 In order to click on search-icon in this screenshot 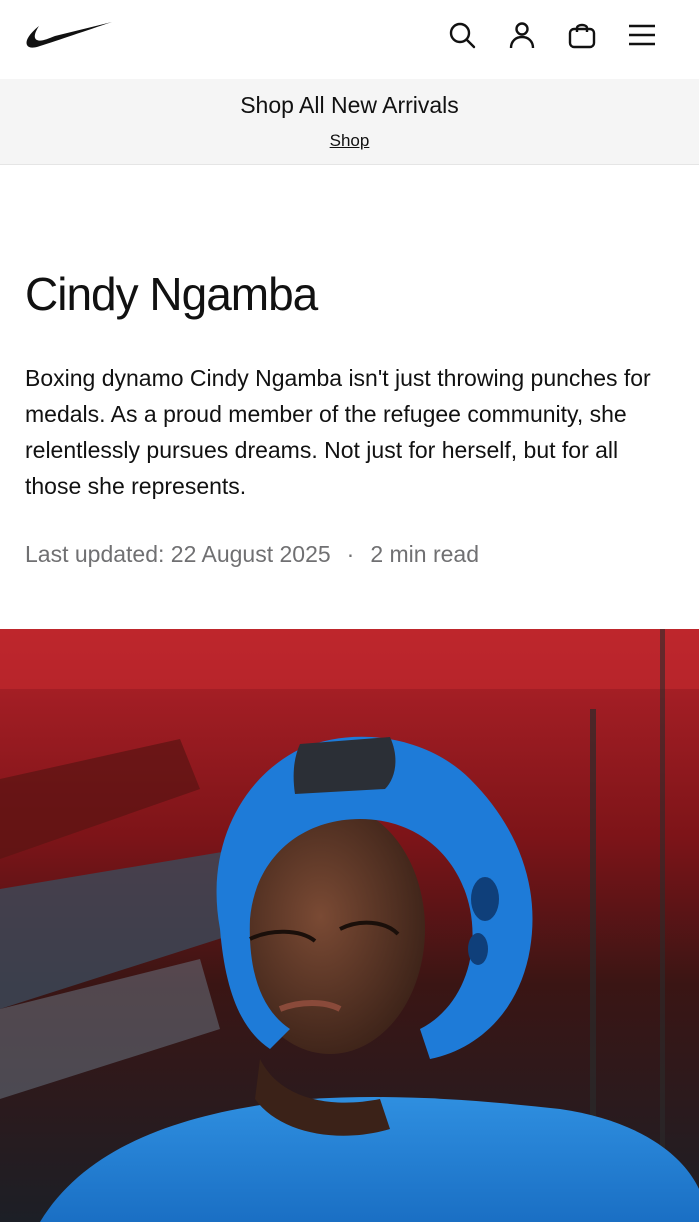, I will do `click(461, 34)`.